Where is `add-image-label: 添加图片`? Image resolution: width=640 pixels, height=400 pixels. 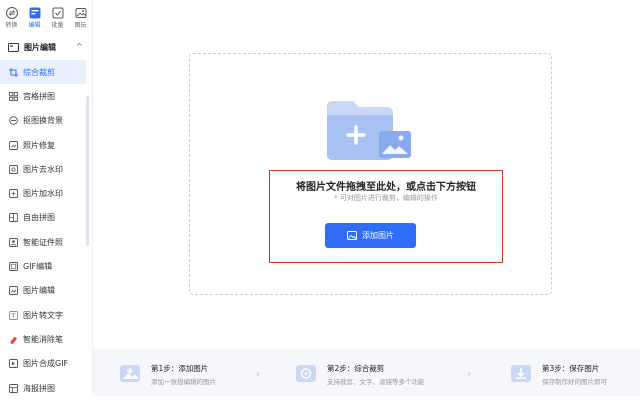
add-image-label: 添加图片 is located at coordinates (378, 235).